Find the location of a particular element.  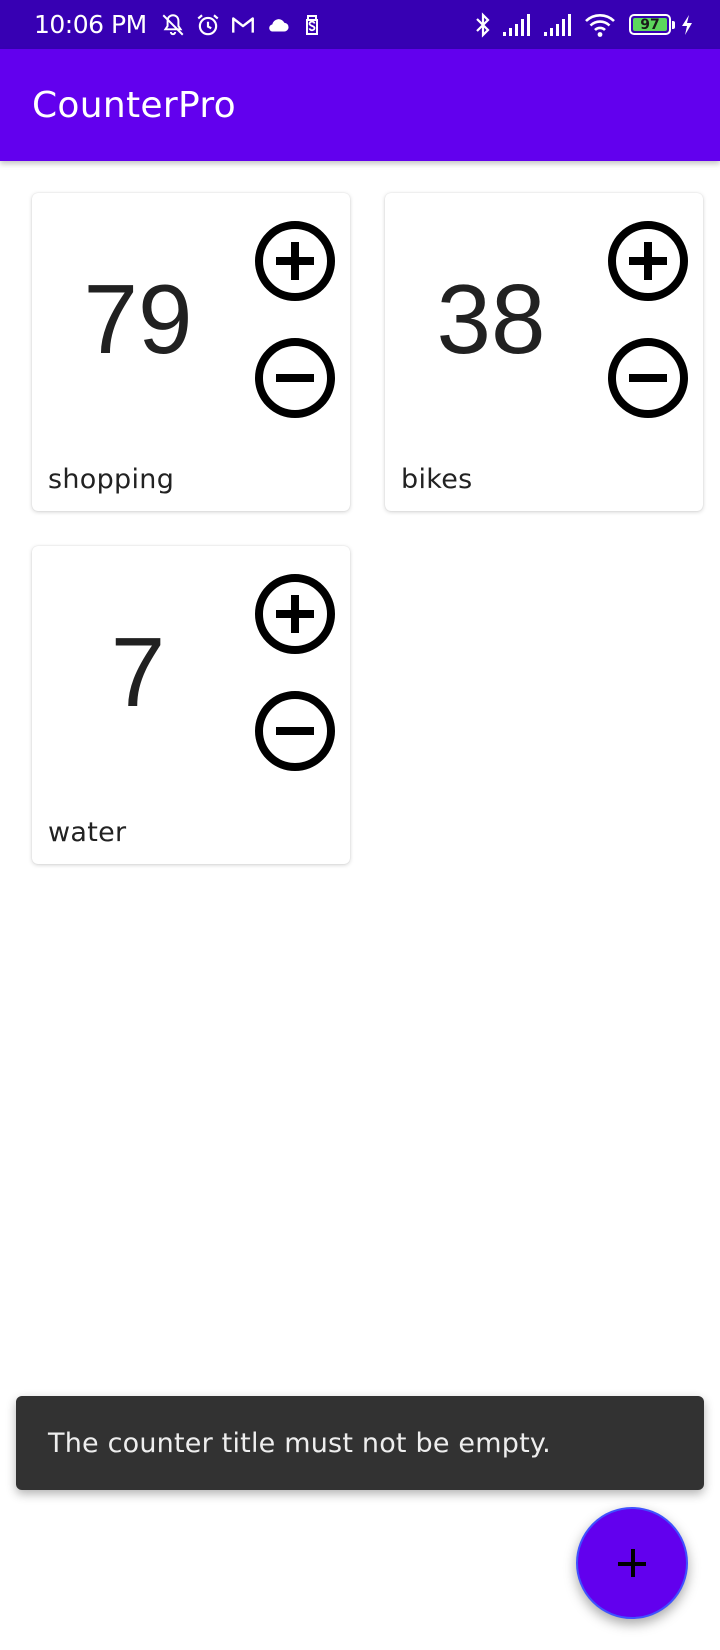

battery-percent: 97 is located at coordinates (650, 24).